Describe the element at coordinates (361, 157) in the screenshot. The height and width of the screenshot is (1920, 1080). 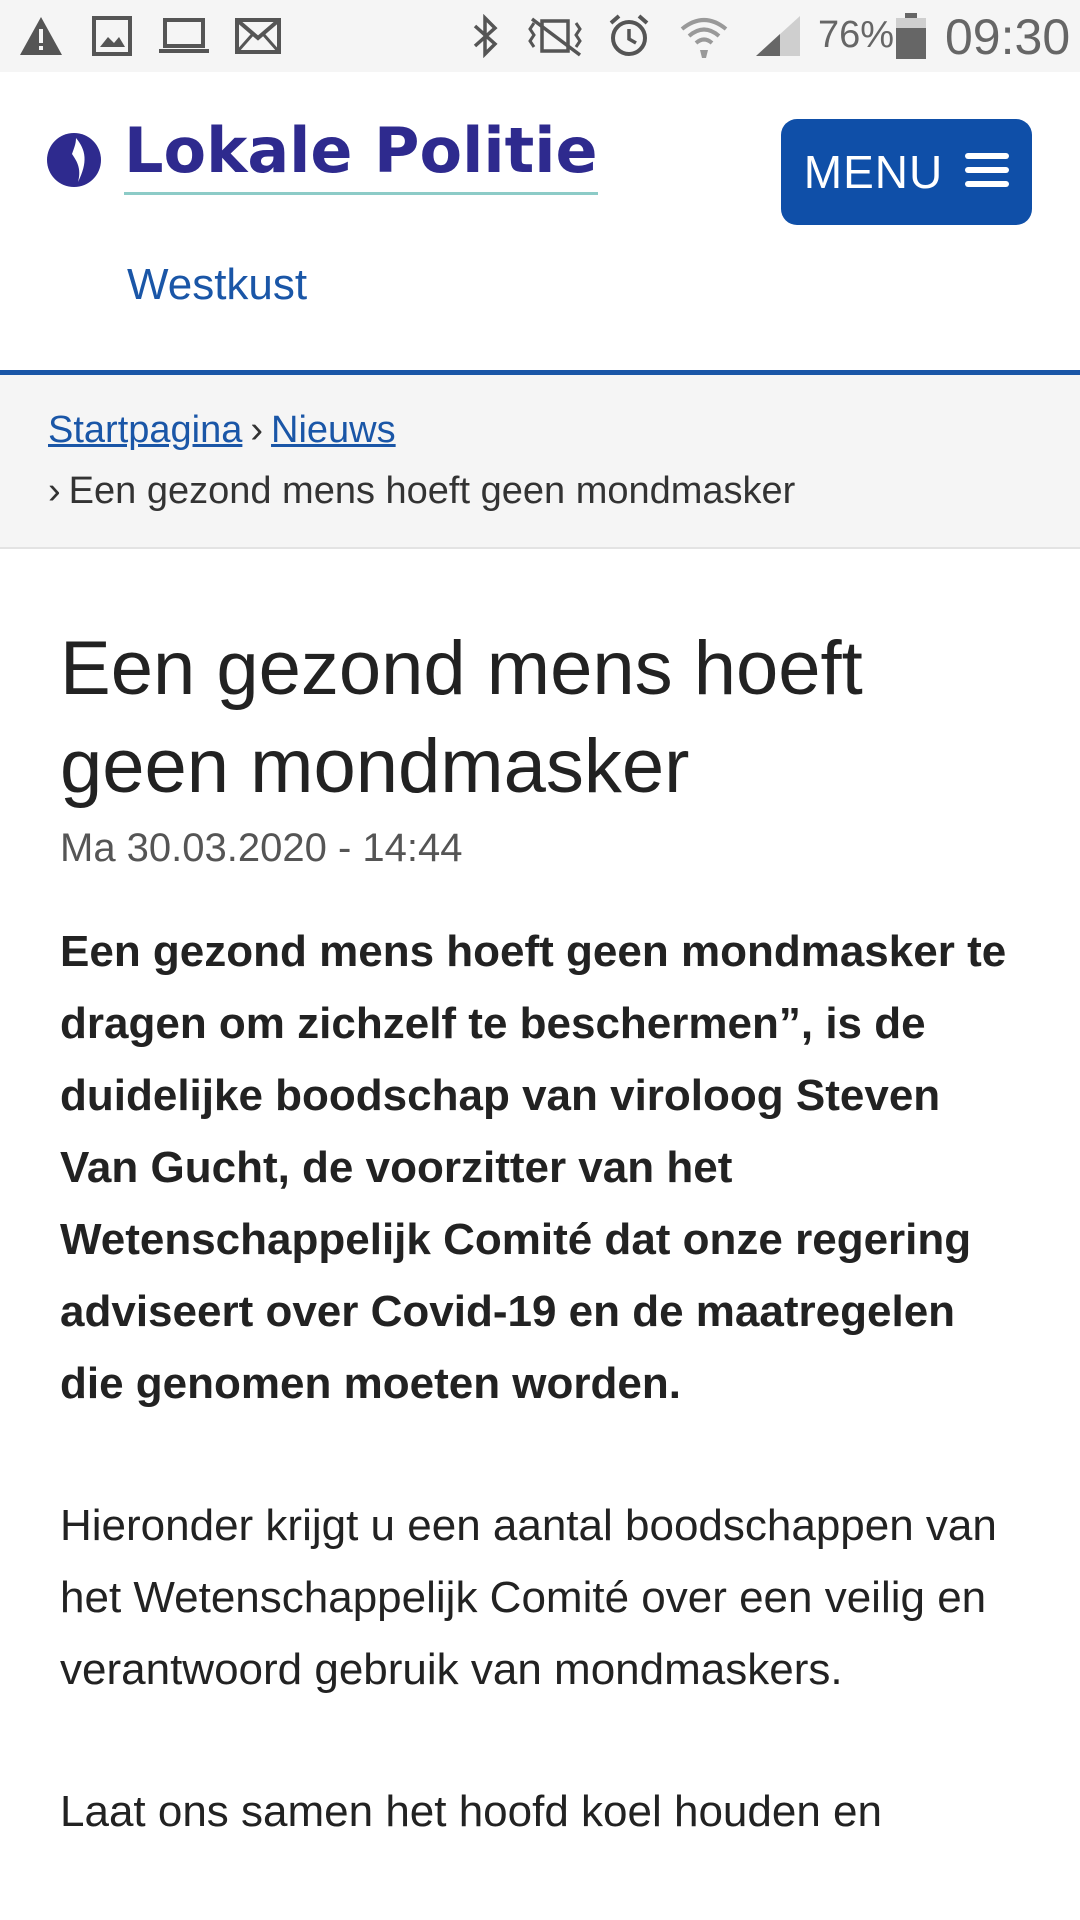
I see `logo-title: Lokale Politie` at that location.